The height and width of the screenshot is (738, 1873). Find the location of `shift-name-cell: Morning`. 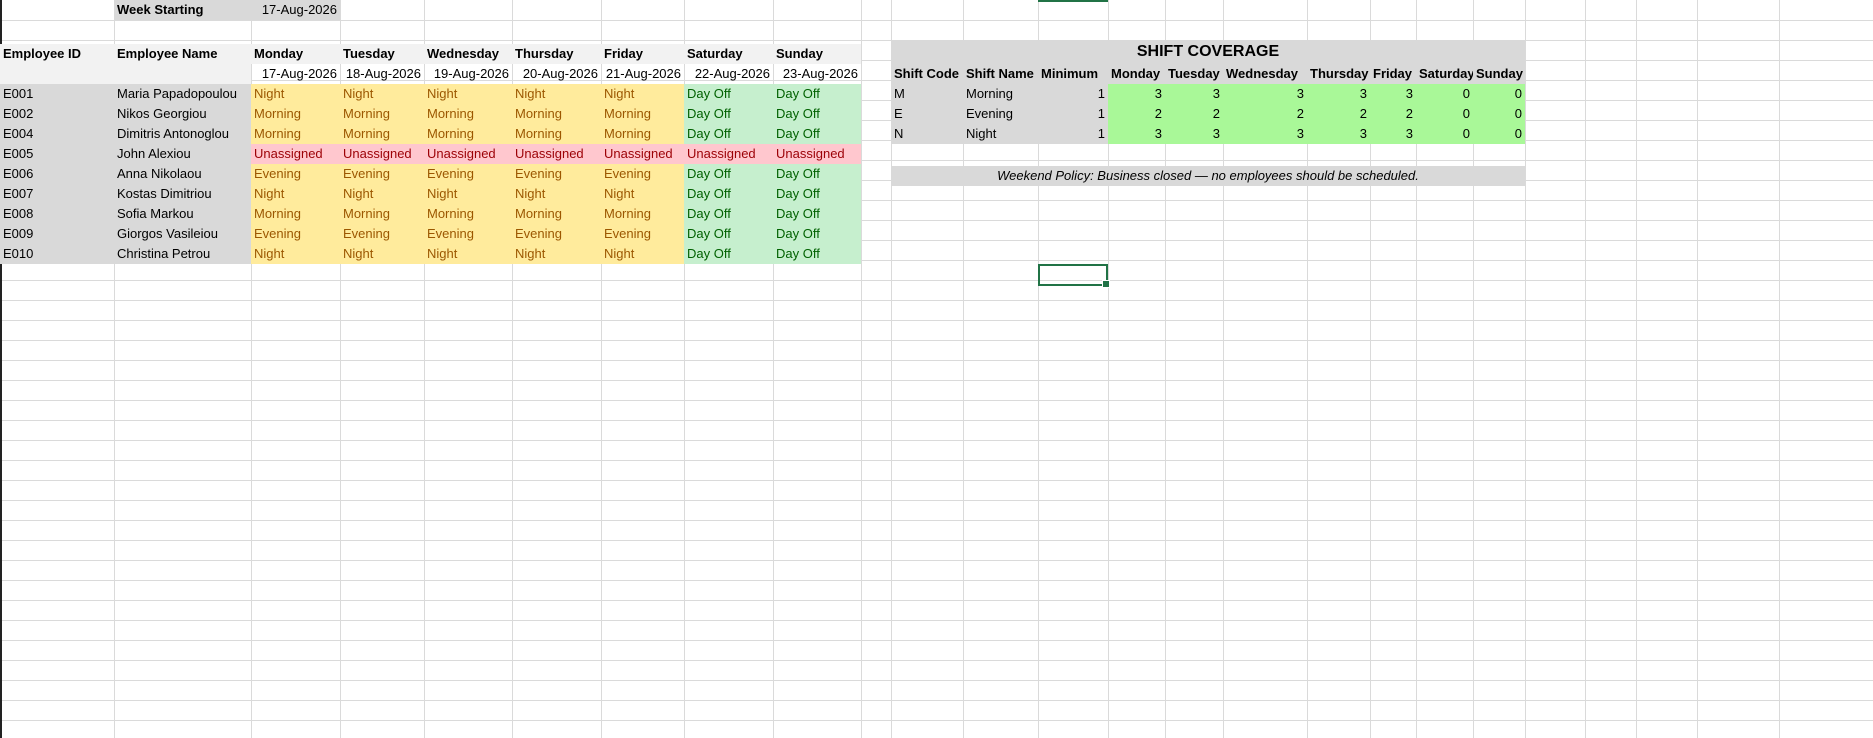

shift-name-cell: Morning is located at coordinates (1000, 94).